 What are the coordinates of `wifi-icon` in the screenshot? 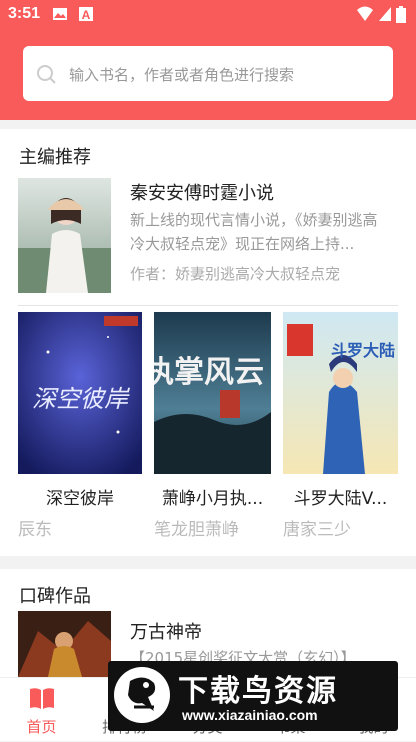 It's located at (365, 13).